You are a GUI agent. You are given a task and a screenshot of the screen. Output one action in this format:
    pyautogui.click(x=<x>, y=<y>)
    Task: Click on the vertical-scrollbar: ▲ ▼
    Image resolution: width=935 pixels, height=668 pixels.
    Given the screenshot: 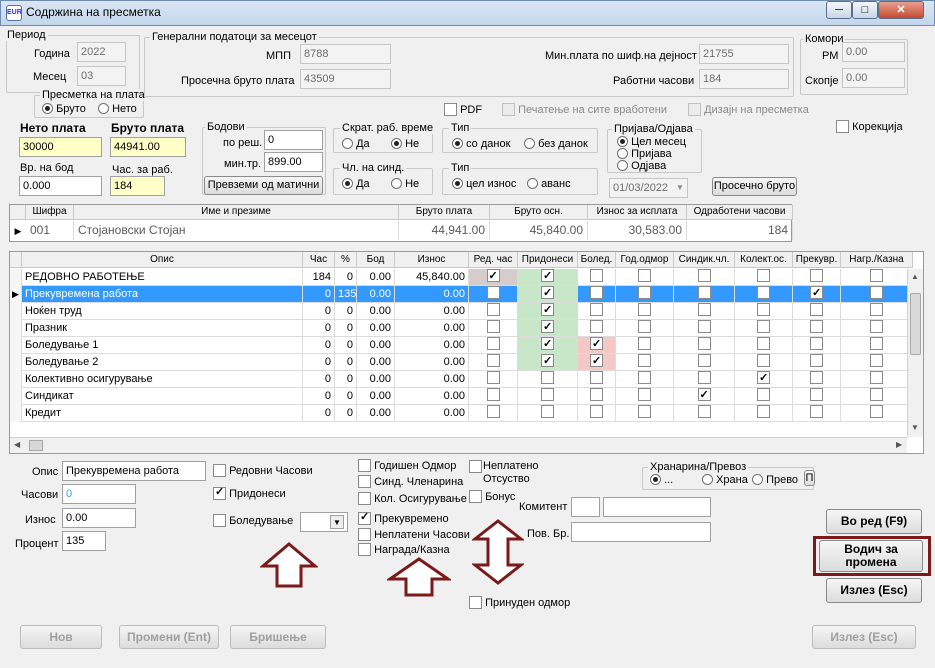 What is the action you would take?
    pyautogui.click(x=915, y=353)
    